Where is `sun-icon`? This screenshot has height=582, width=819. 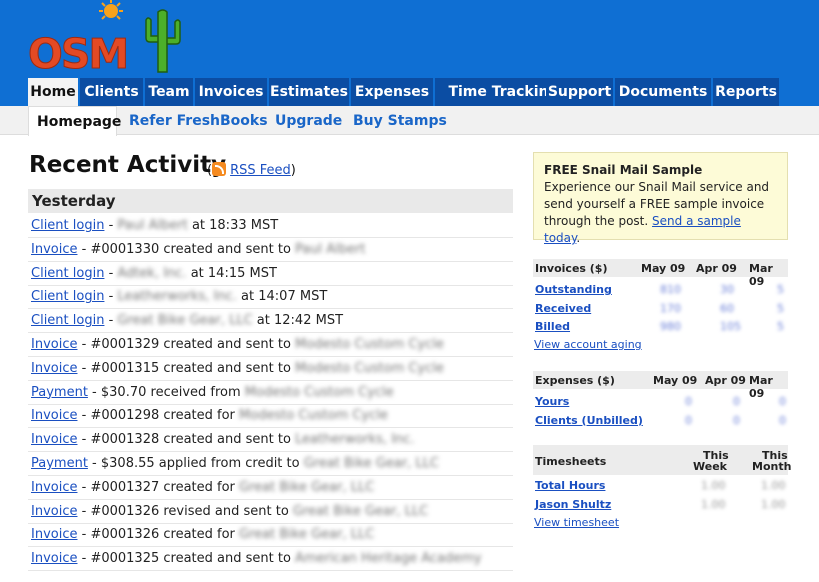 sun-icon is located at coordinates (111, 10).